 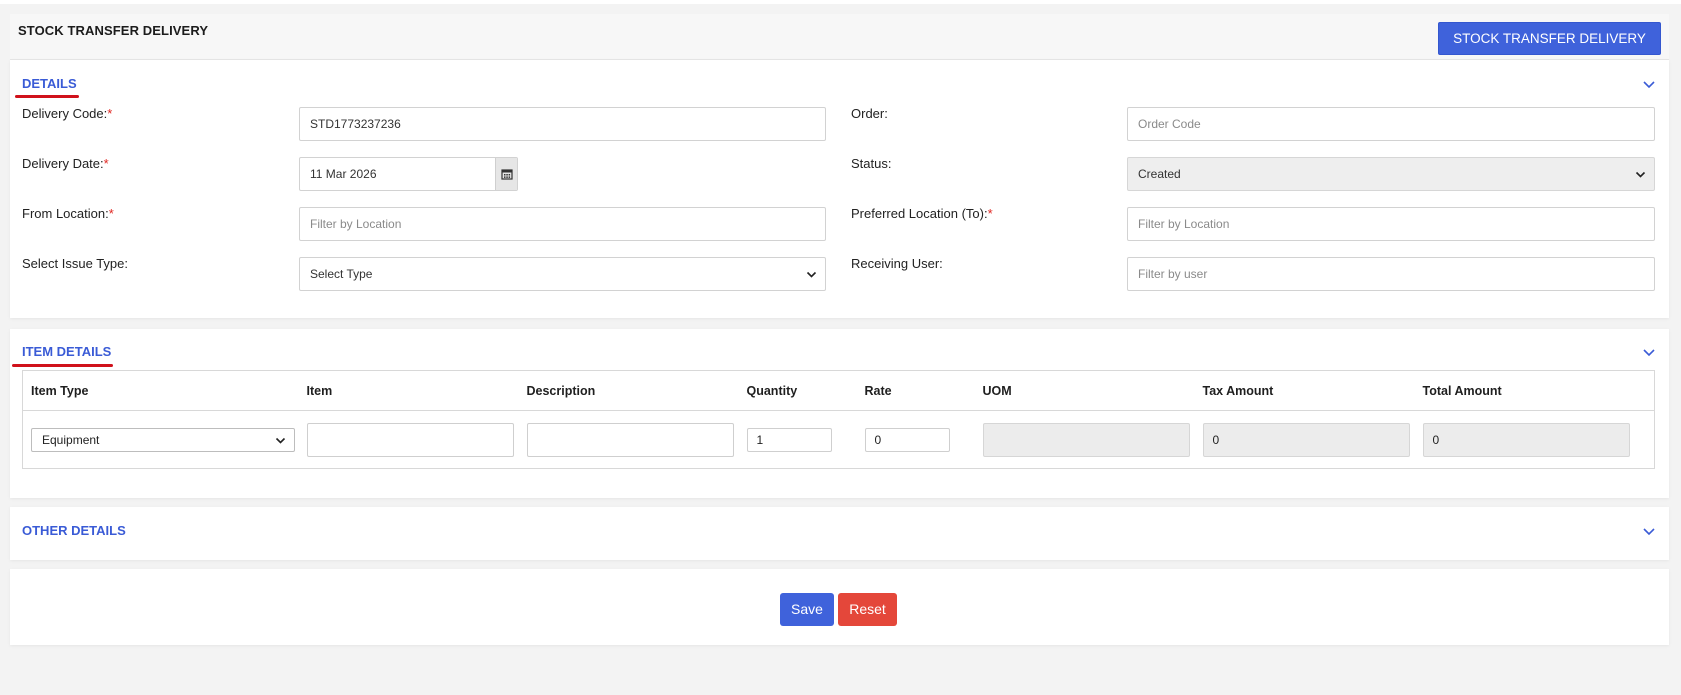 What do you see at coordinates (410, 439) in the screenshot?
I see `item-input` at bounding box center [410, 439].